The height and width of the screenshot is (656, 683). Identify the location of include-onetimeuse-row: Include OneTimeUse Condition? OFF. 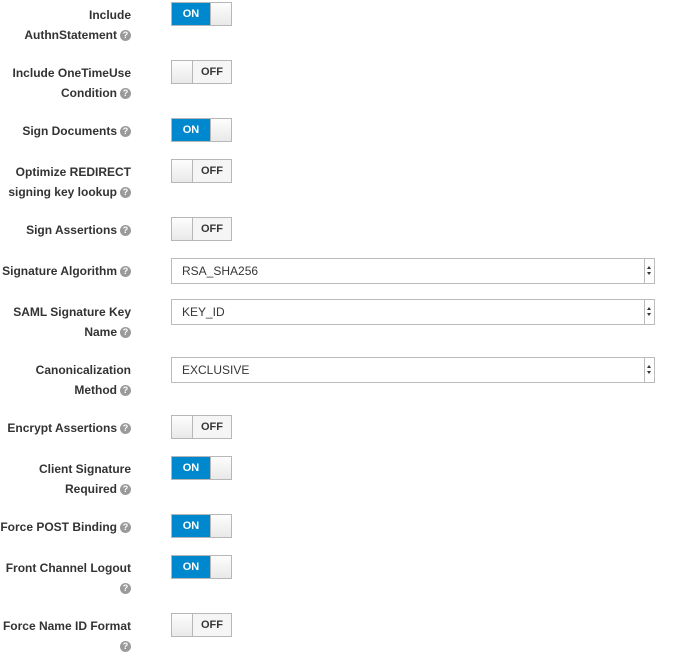
(341, 81).